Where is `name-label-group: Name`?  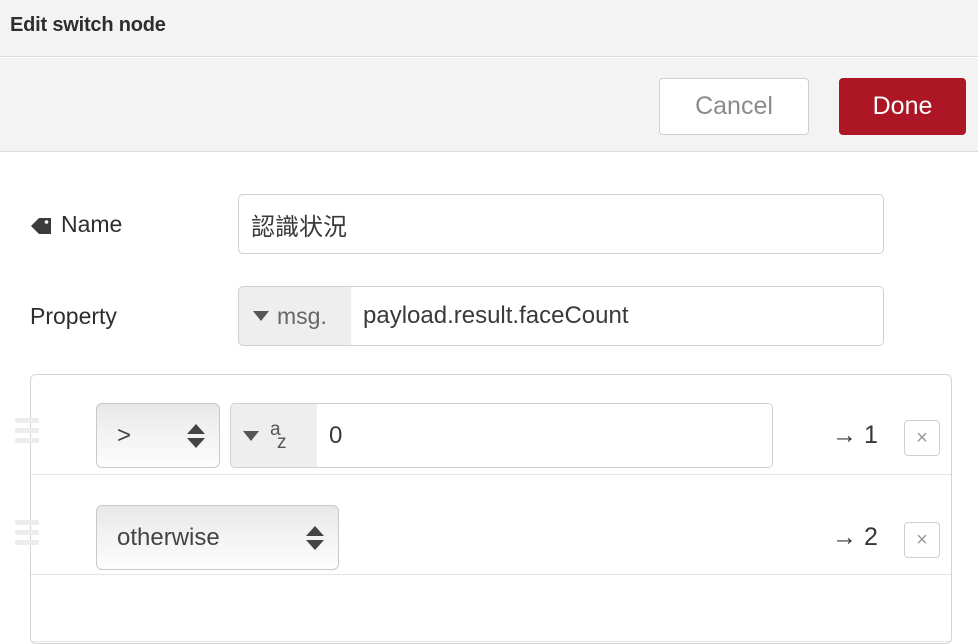
name-label-group: Name is located at coordinates (76, 224).